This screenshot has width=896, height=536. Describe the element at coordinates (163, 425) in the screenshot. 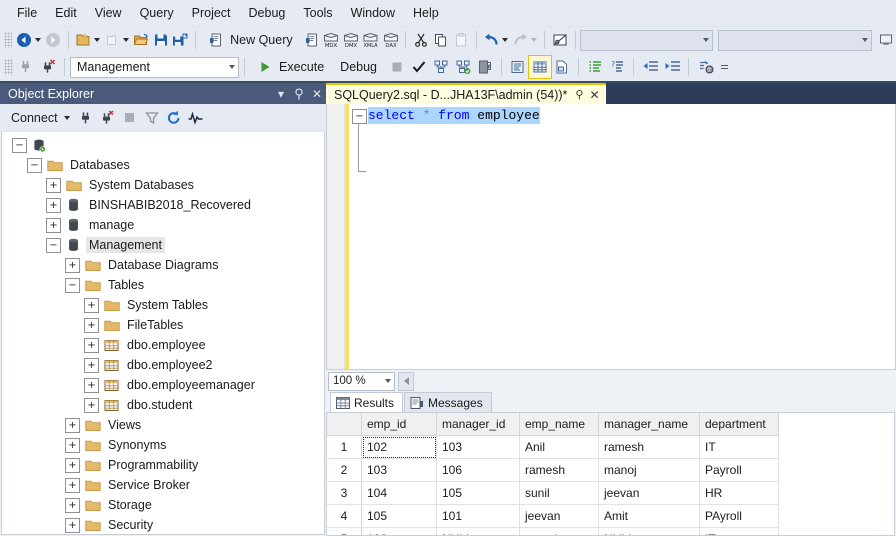

I see `tree-node-views: + Views` at that location.